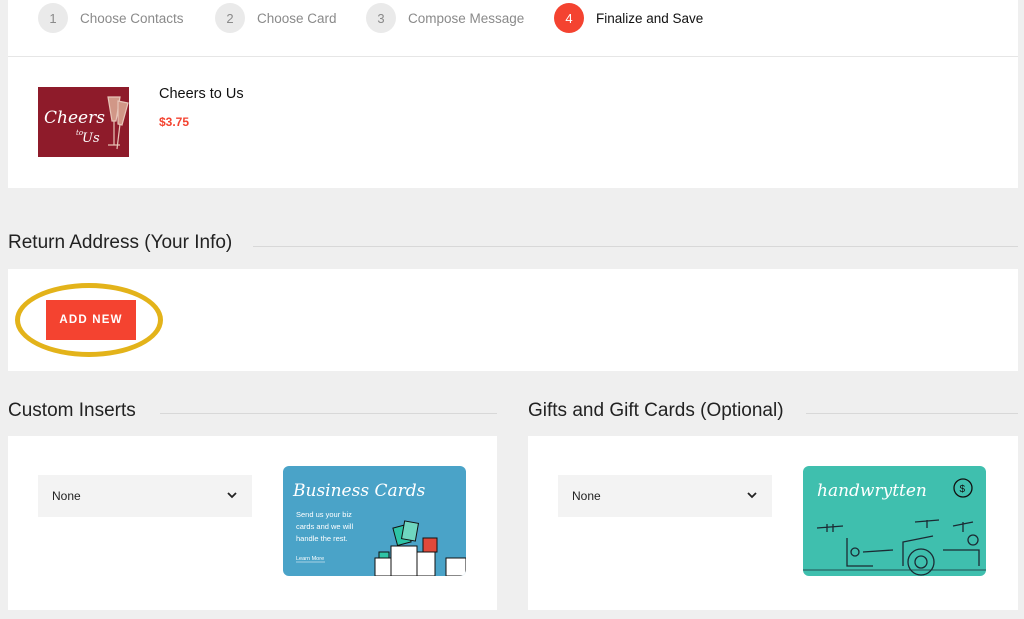  I want to click on promo-body-line: handle the rest., so click(322, 538).